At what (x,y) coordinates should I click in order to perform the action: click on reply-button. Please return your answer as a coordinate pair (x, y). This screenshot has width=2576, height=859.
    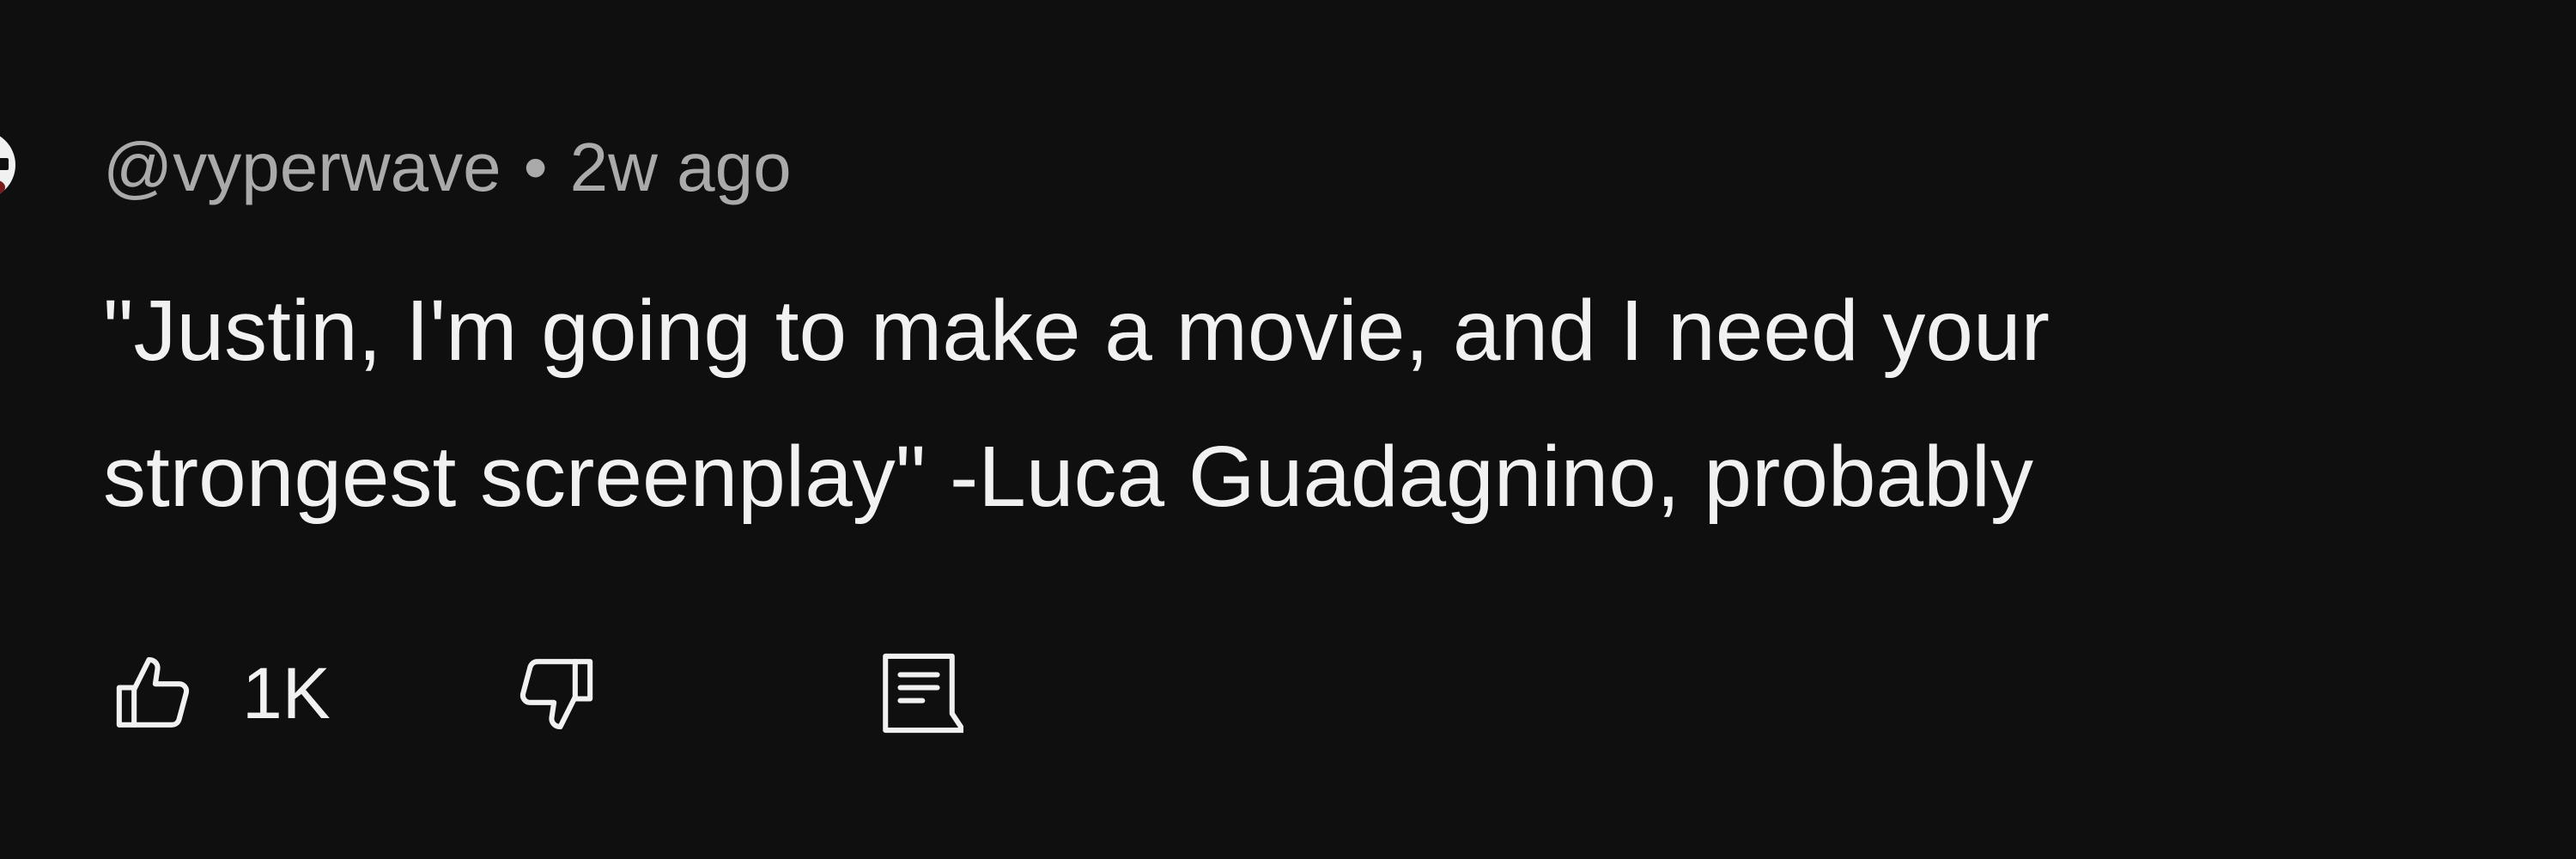
    Looking at the image, I should click on (918, 693).